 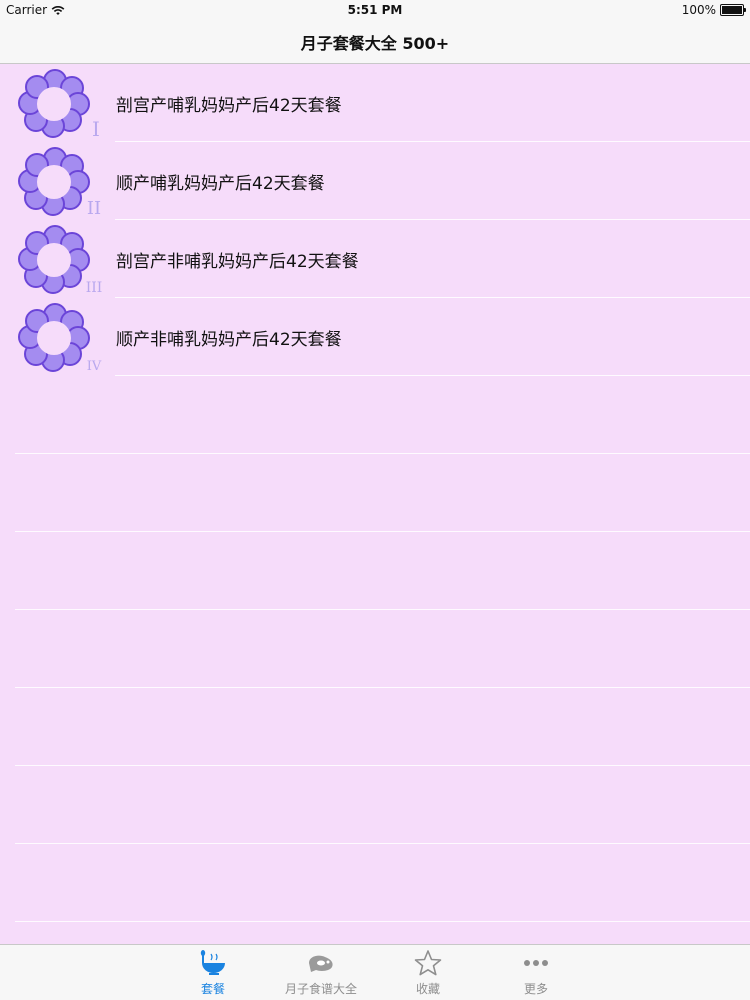 What do you see at coordinates (375, 337) in the screenshot?
I see `list-item-4: IV 顺产非哺乳妈妈产后42天套餐` at bounding box center [375, 337].